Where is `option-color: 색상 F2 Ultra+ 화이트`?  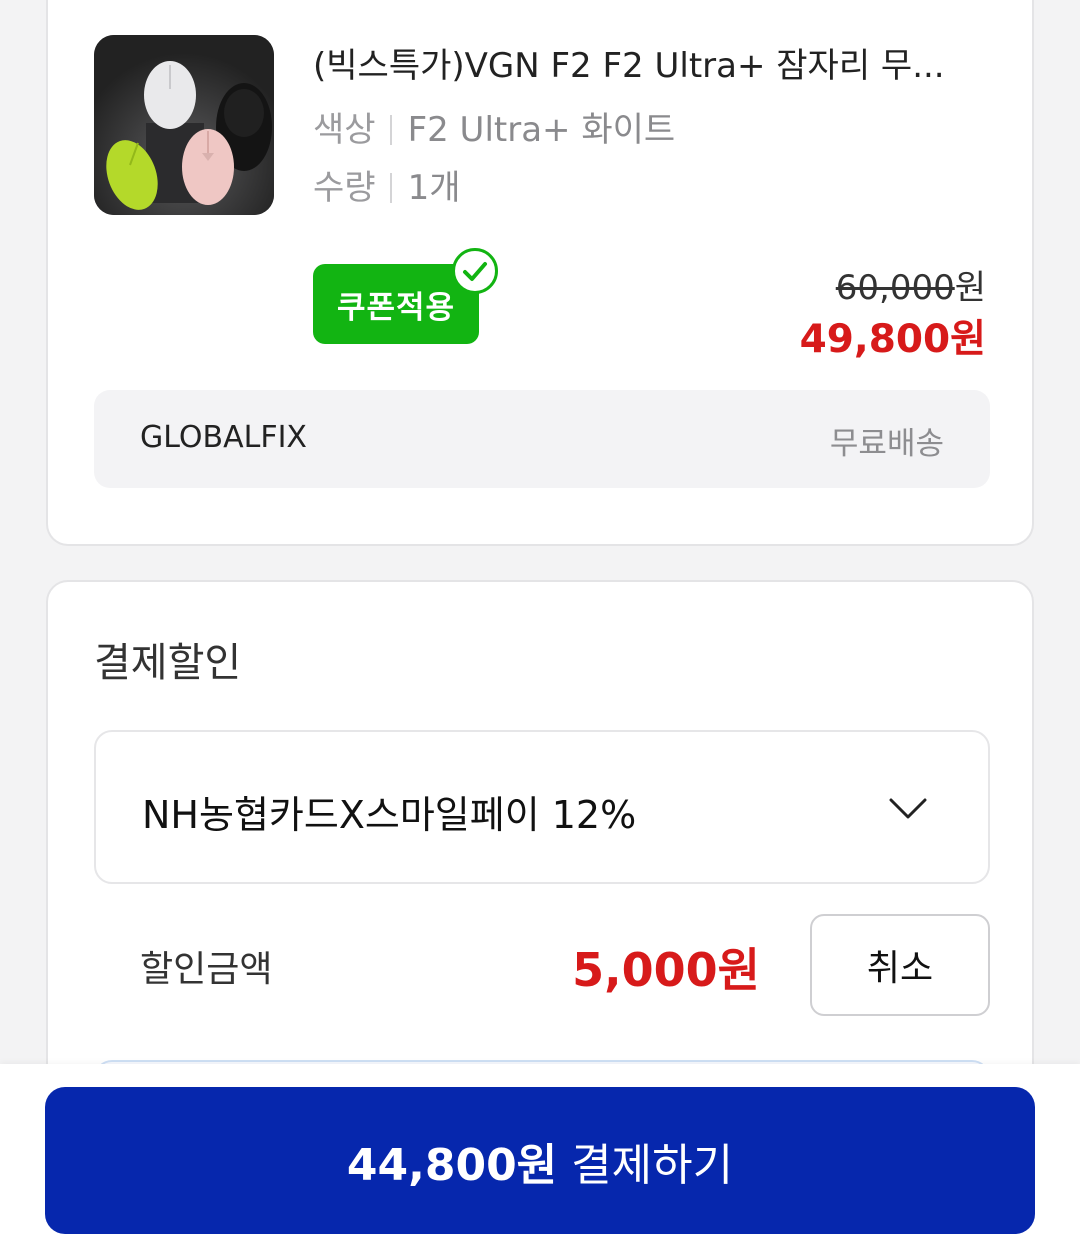 option-color: 색상 F2 Ultra+ 화이트 is located at coordinates (494, 126).